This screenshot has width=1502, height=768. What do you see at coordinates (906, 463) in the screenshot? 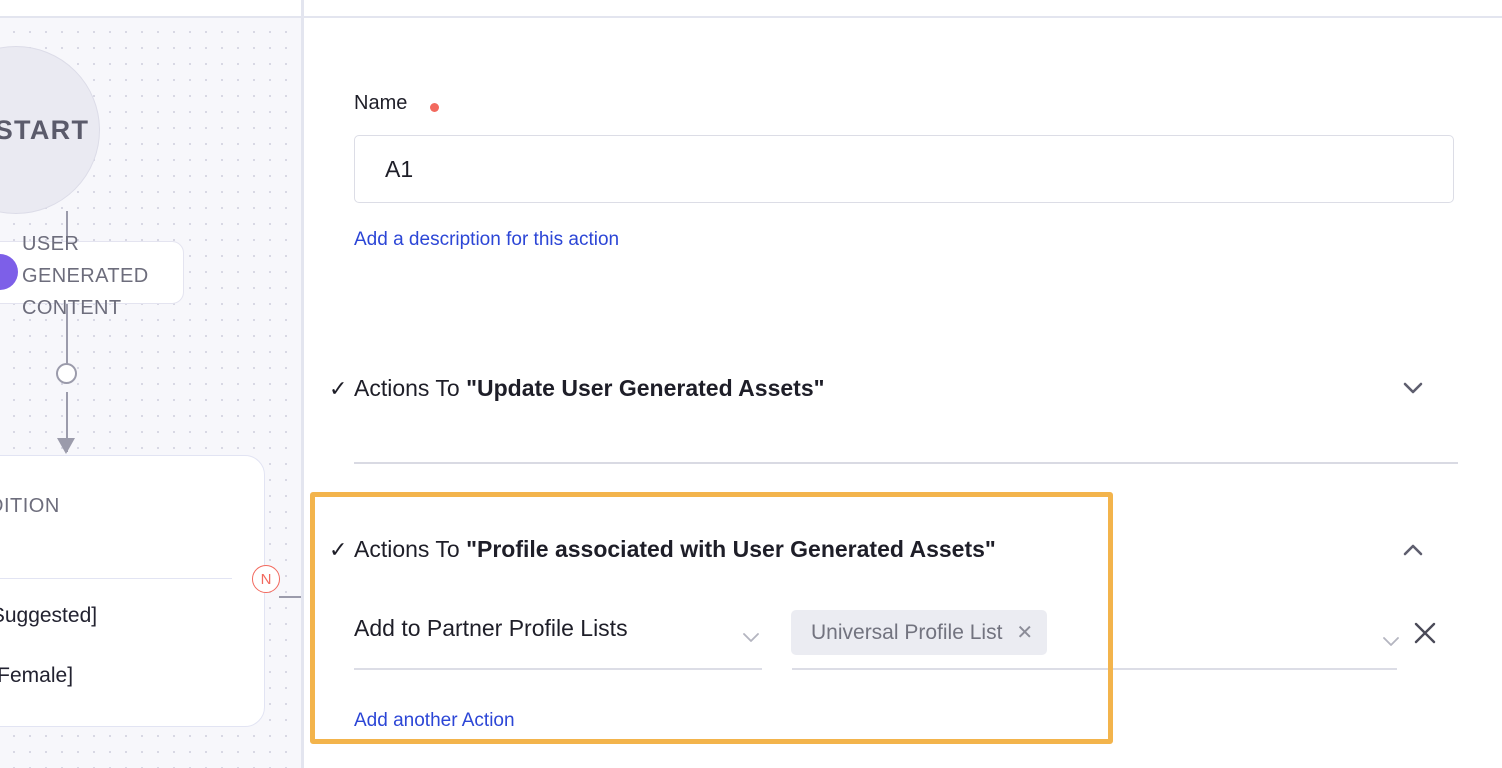
I see `section-1-divider` at bounding box center [906, 463].